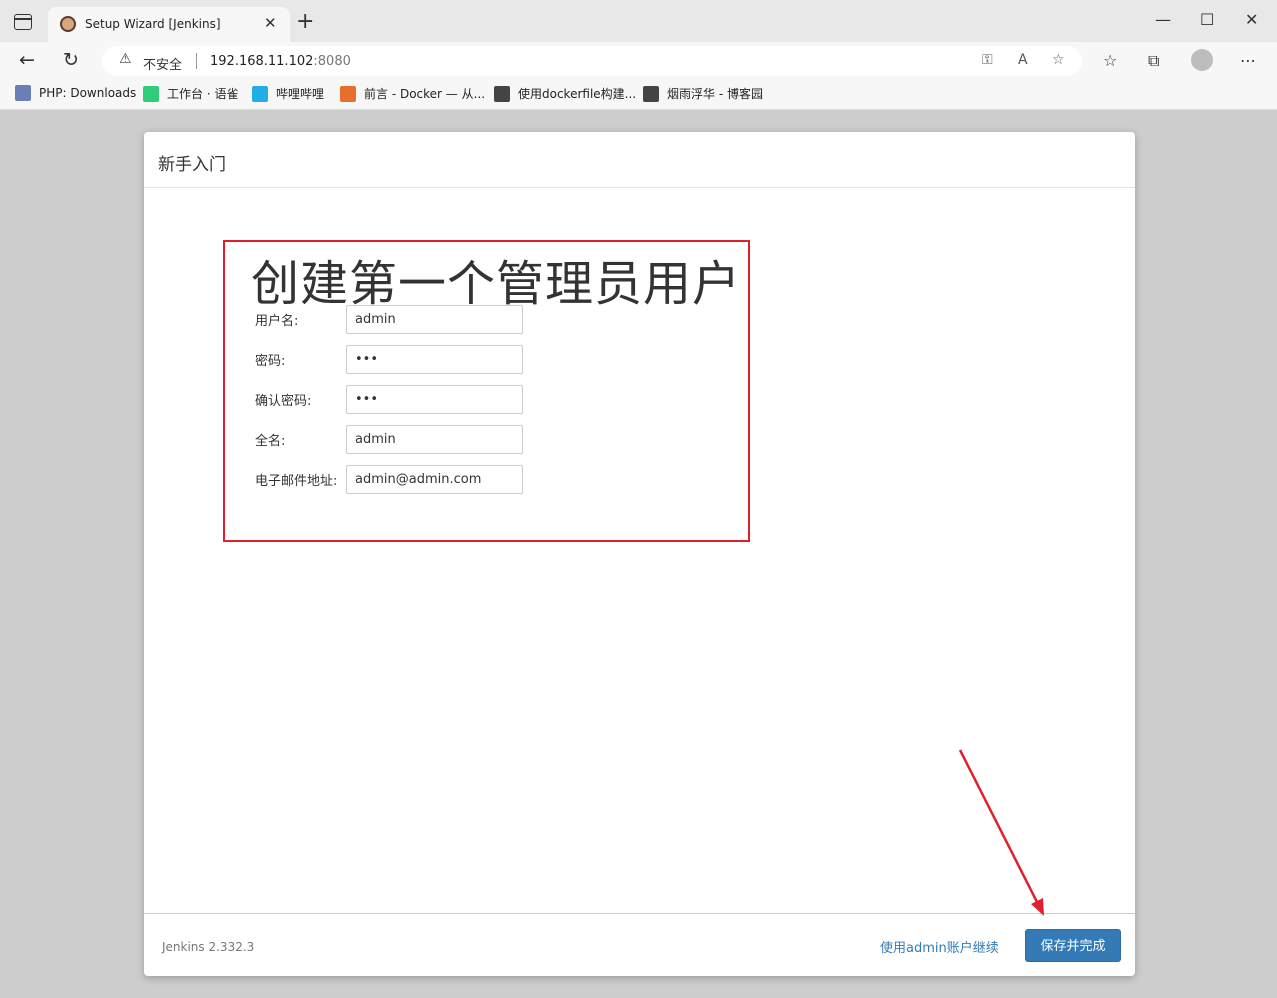 Image resolution: width=1277 pixels, height=998 pixels. I want to click on more-menu-icon: ⋯, so click(1248, 60).